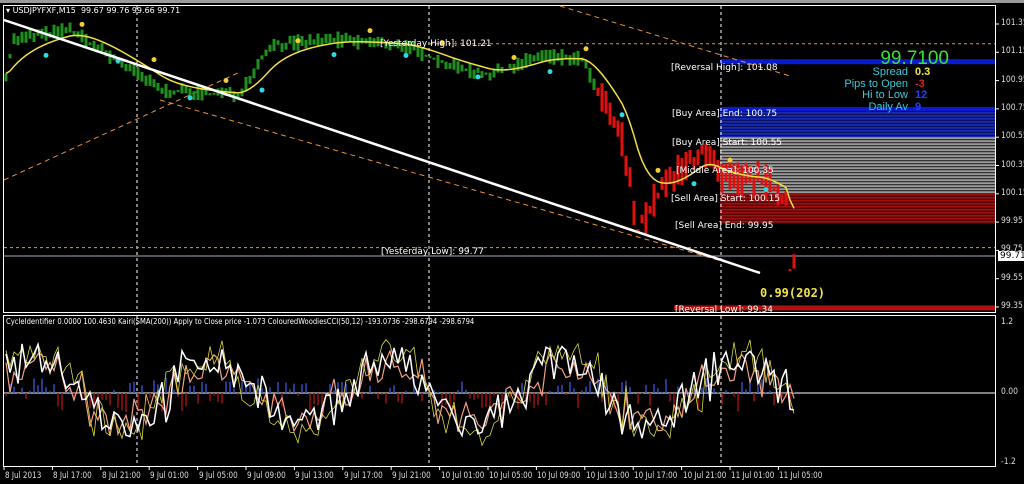 Image resolution: width=1024 pixels, height=484 pixels. What do you see at coordinates (876, 83) in the screenshot?
I see `info-label: Pips to Open` at bounding box center [876, 83].